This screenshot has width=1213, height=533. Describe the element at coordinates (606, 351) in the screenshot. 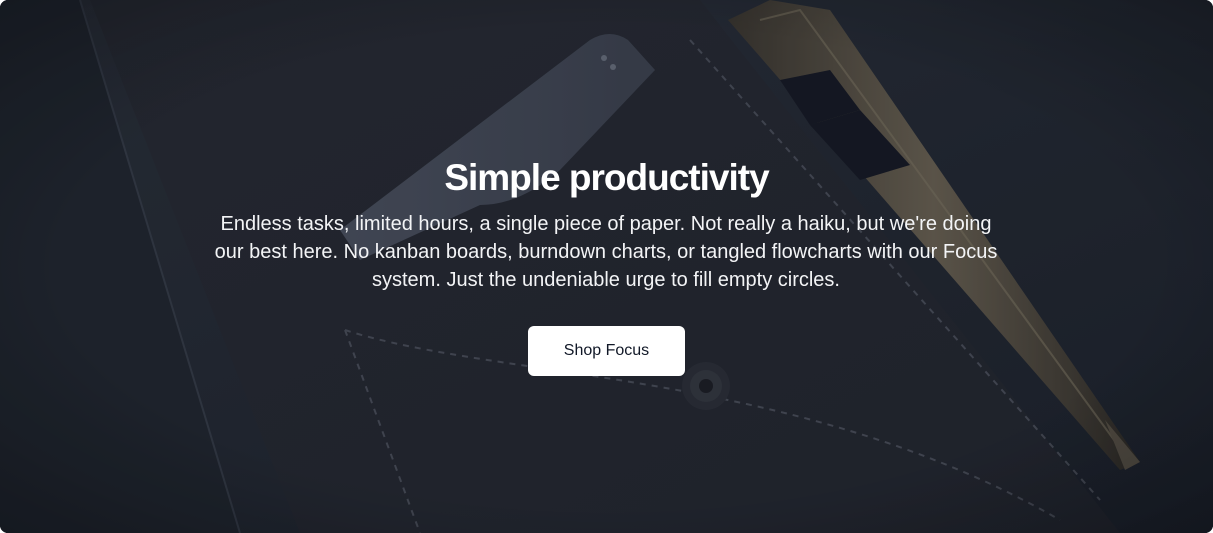

I see `shop-focus-button: Shop Focus` at that location.